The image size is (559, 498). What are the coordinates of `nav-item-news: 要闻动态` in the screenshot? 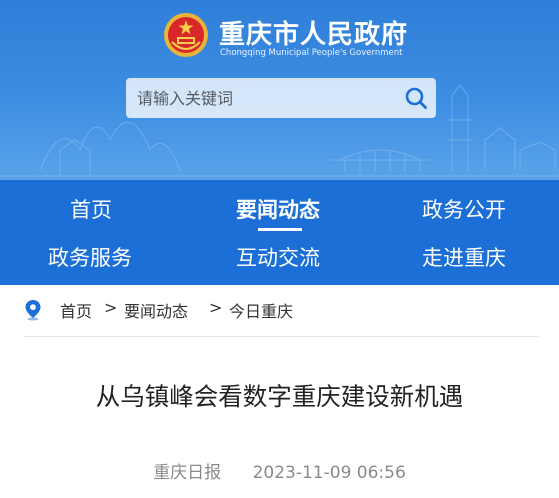 It's located at (278, 209).